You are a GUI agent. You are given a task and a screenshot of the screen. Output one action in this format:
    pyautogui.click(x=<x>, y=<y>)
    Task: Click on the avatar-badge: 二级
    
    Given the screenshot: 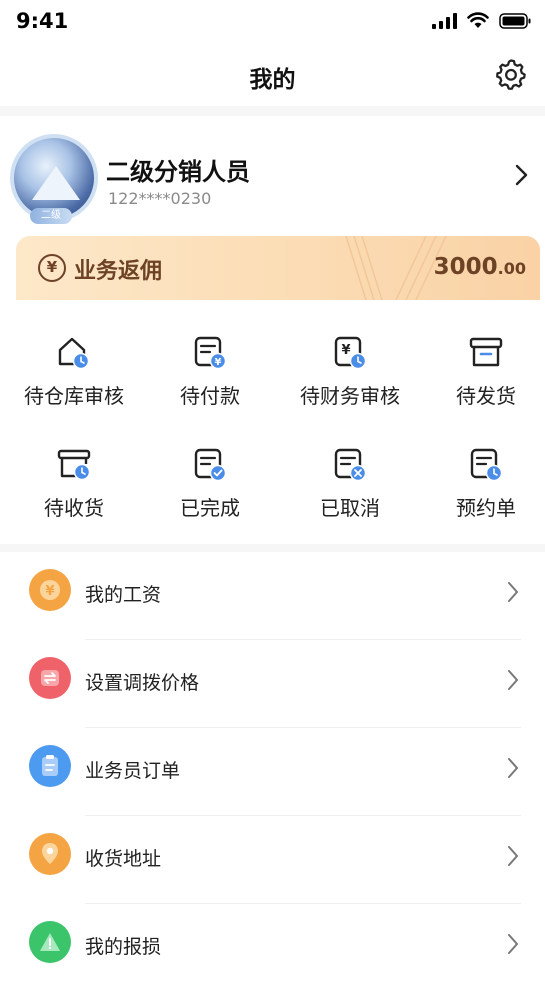 What is the action you would take?
    pyautogui.click(x=51, y=216)
    